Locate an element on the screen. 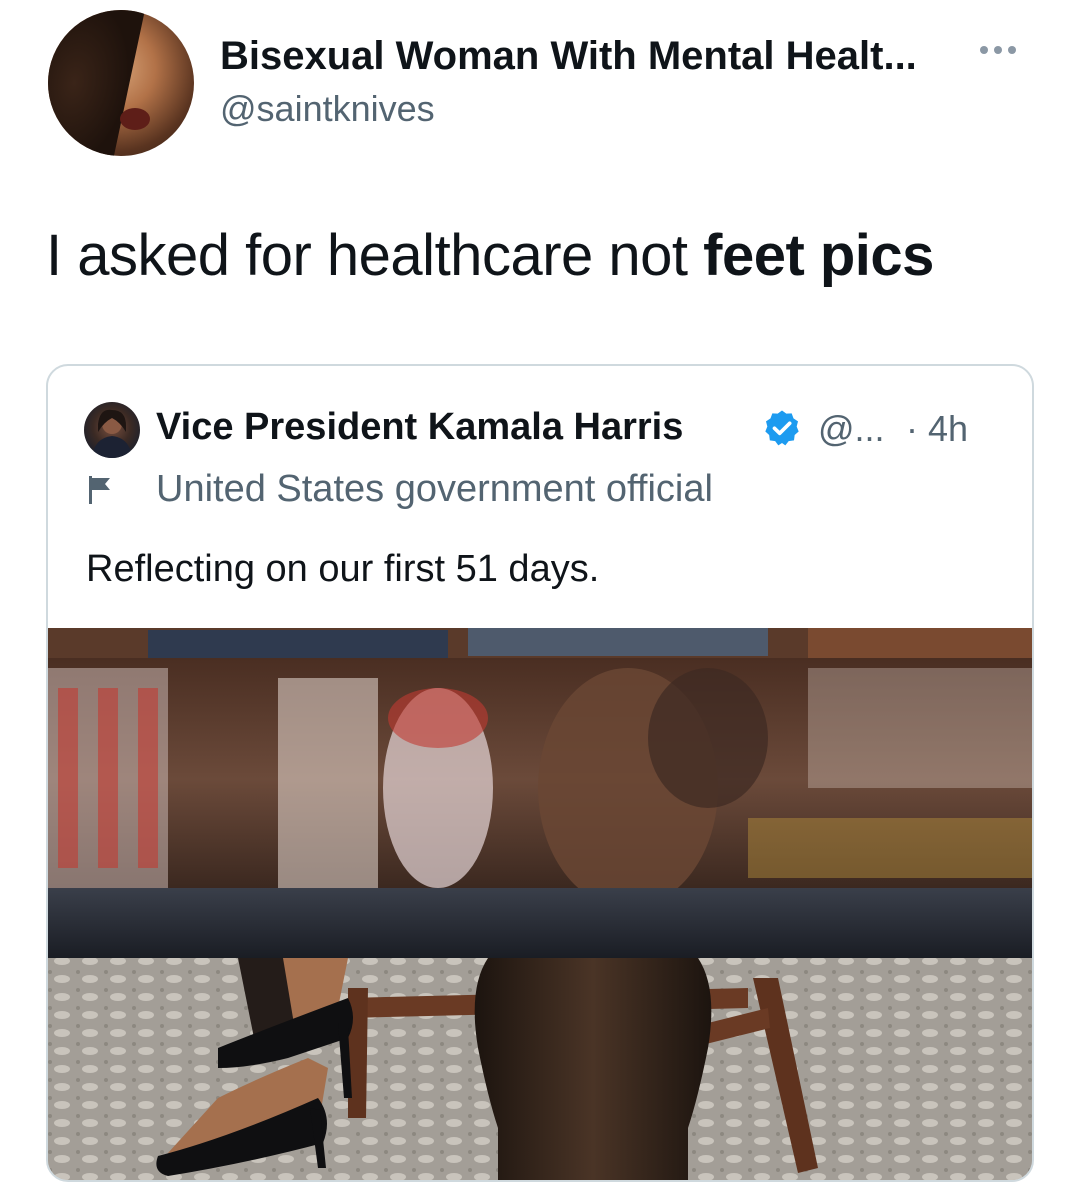  author-handle: @saintknives is located at coordinates (327, 109).